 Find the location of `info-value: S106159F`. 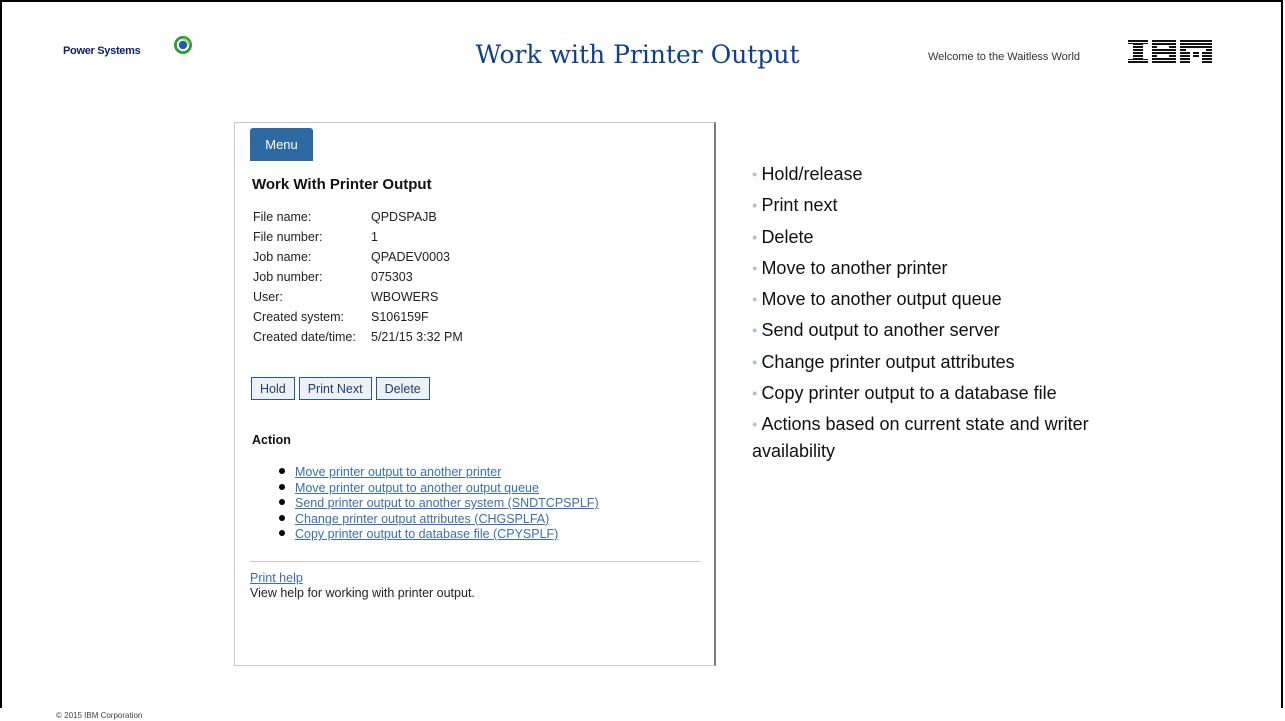

info-value: S106159F is located at coordinates (400, 317).